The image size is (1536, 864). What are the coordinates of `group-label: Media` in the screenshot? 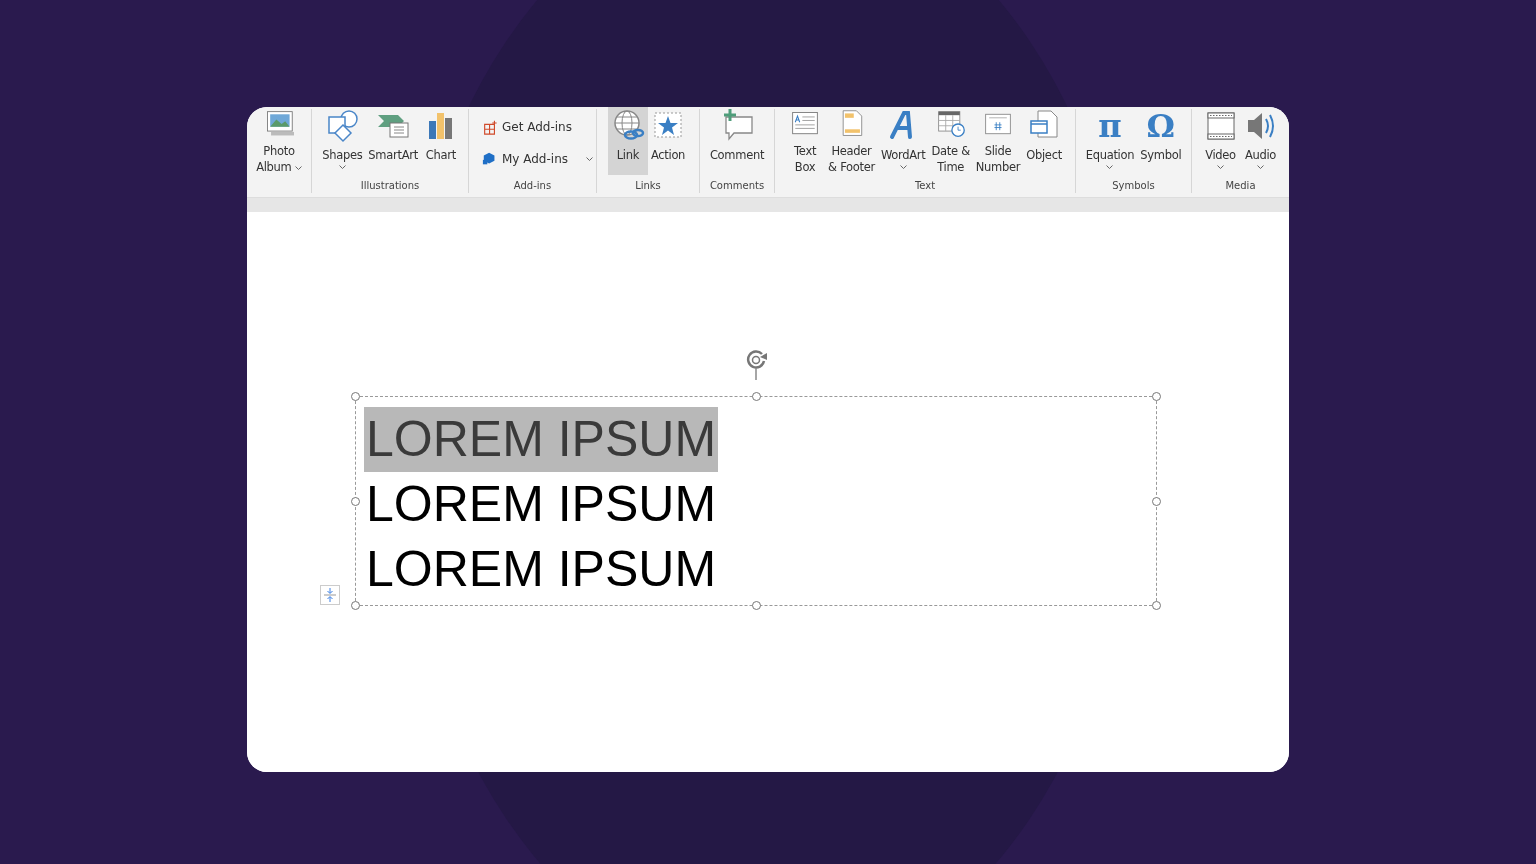 It's located at (1240, 185).